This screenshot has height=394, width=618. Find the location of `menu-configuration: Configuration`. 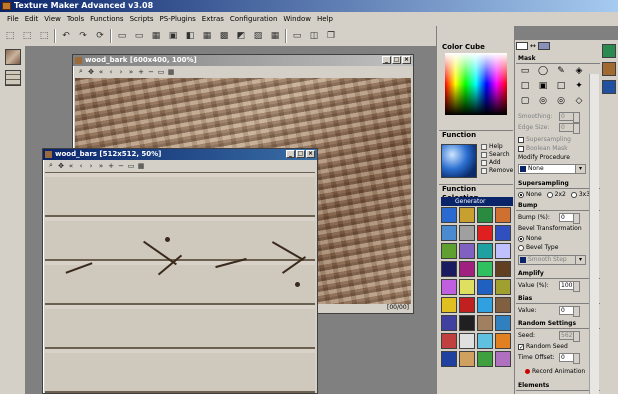

menu-configuration: Configuration is located at coordinates (253, 19).